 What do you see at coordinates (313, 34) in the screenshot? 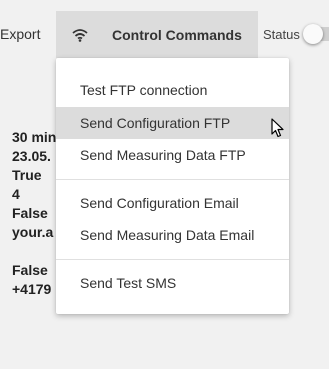
I see `toggle-knob` at bounding box center [313, 34].